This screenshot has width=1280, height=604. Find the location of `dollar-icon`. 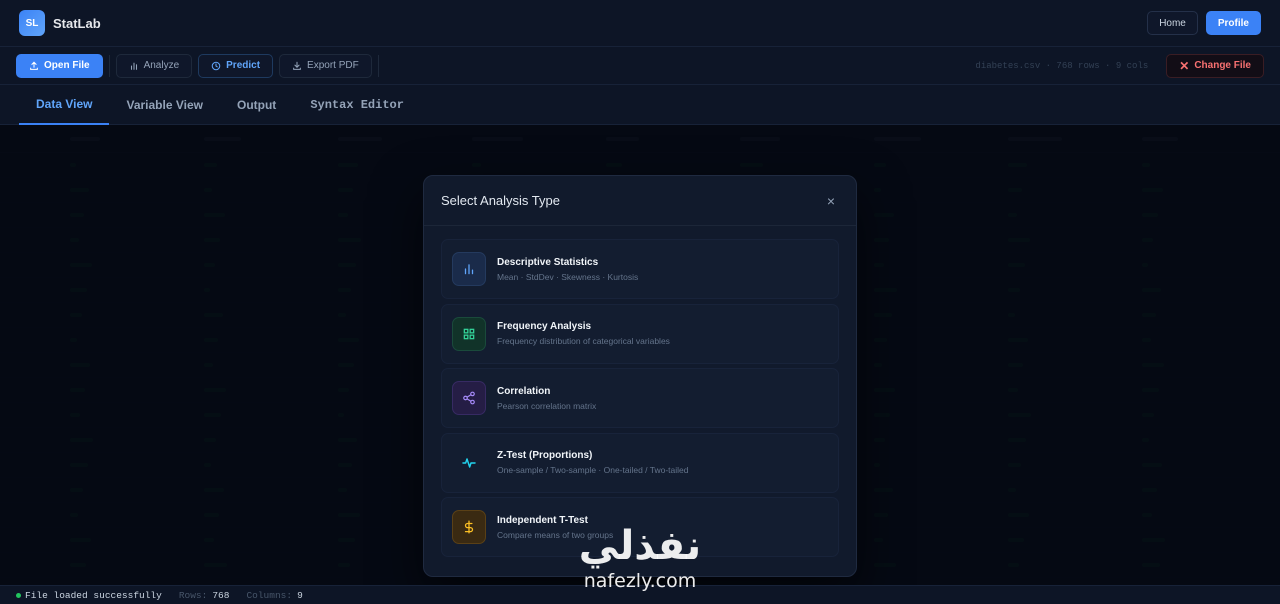

dollar-icon is located at coordinates (469, 527).